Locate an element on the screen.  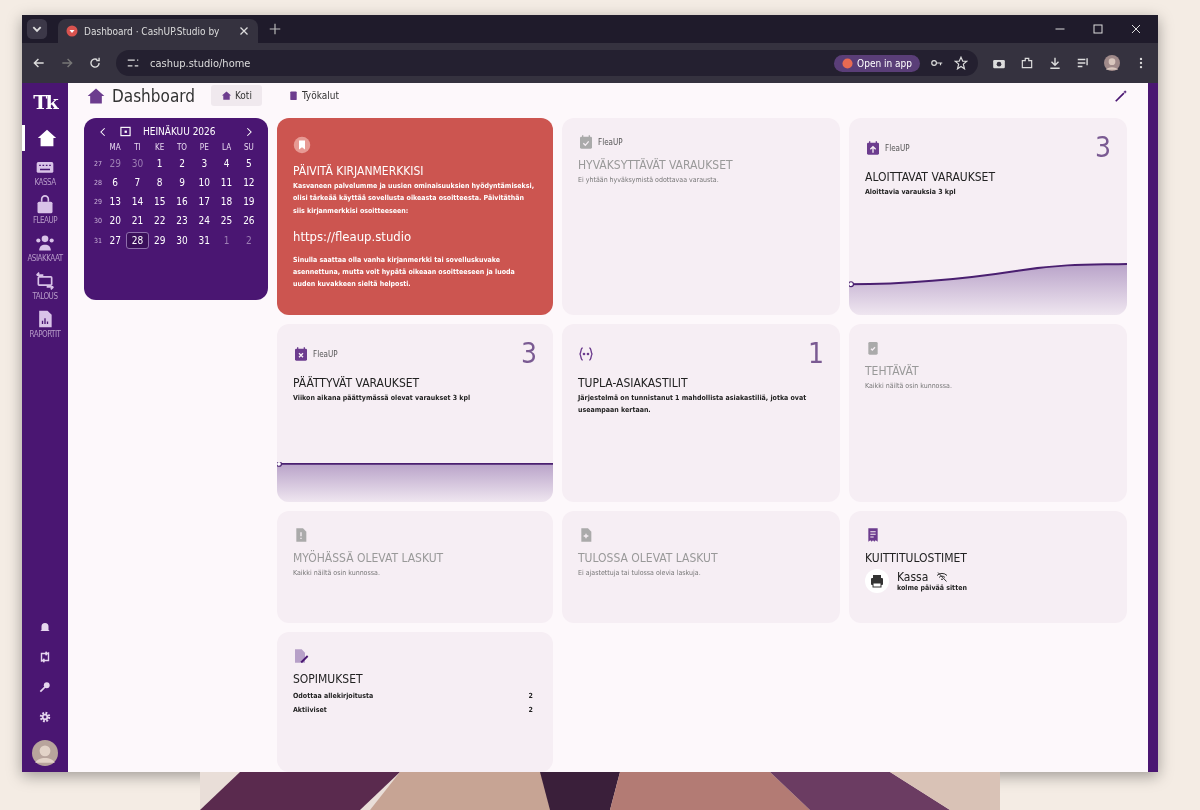
calendar-day: 8 is located at coordinates (159, 182).